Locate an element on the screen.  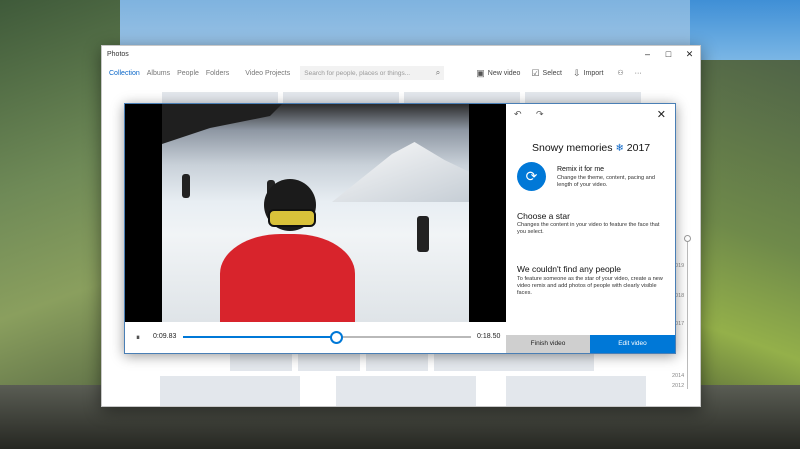
account-icon: ⚇ is located at coordinates (620, 73).